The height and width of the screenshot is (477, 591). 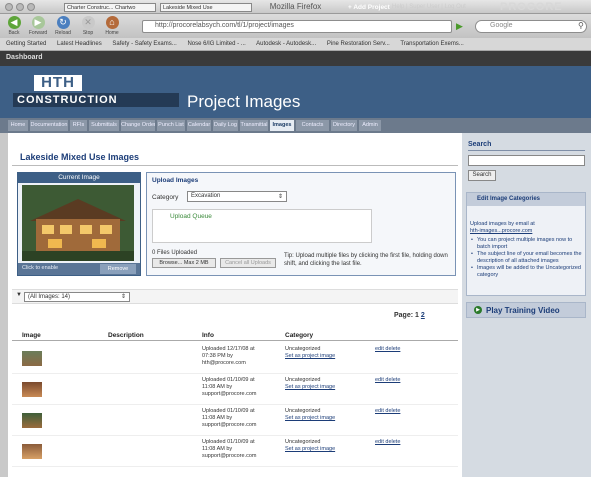 What do you see at coordinates (165, 197) in the screenshot?
I see `category-label: Category` at bounding box center [165, 197].